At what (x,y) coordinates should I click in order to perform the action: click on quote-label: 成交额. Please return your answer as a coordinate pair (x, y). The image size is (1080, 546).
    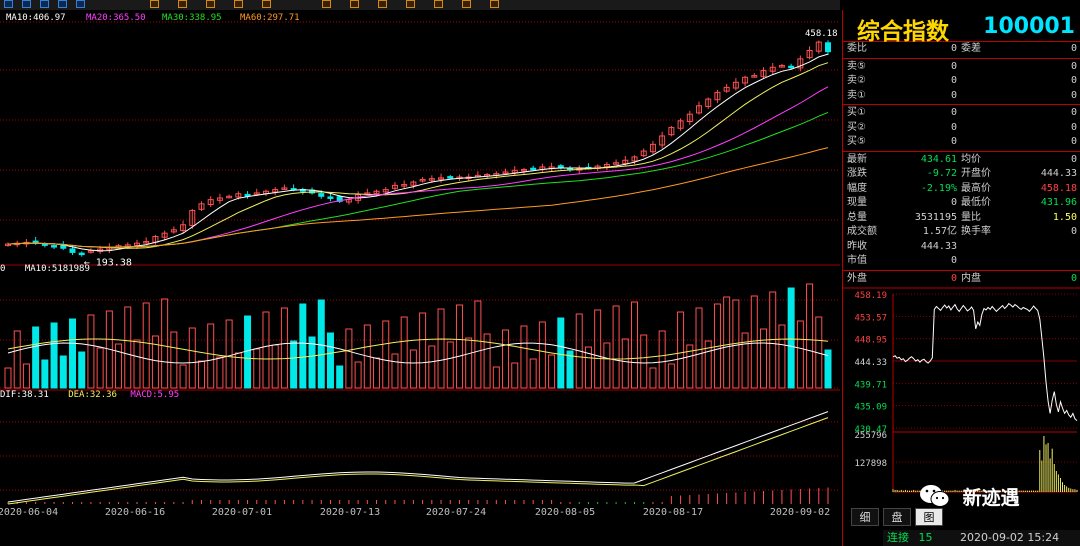
    Looking at the image, I should click on (862, 231).